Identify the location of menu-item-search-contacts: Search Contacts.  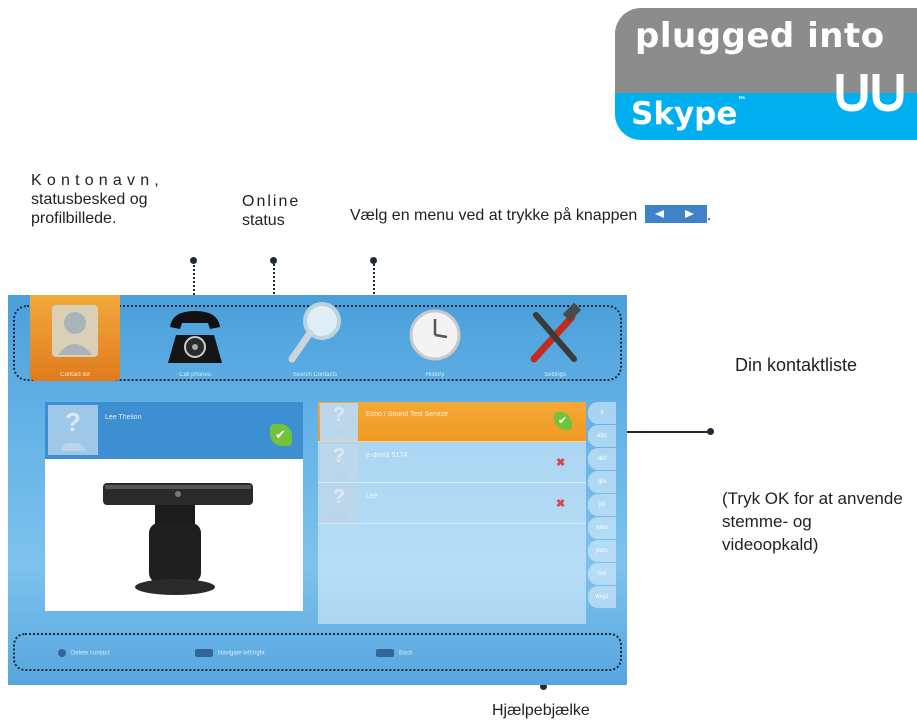
(315, 338).